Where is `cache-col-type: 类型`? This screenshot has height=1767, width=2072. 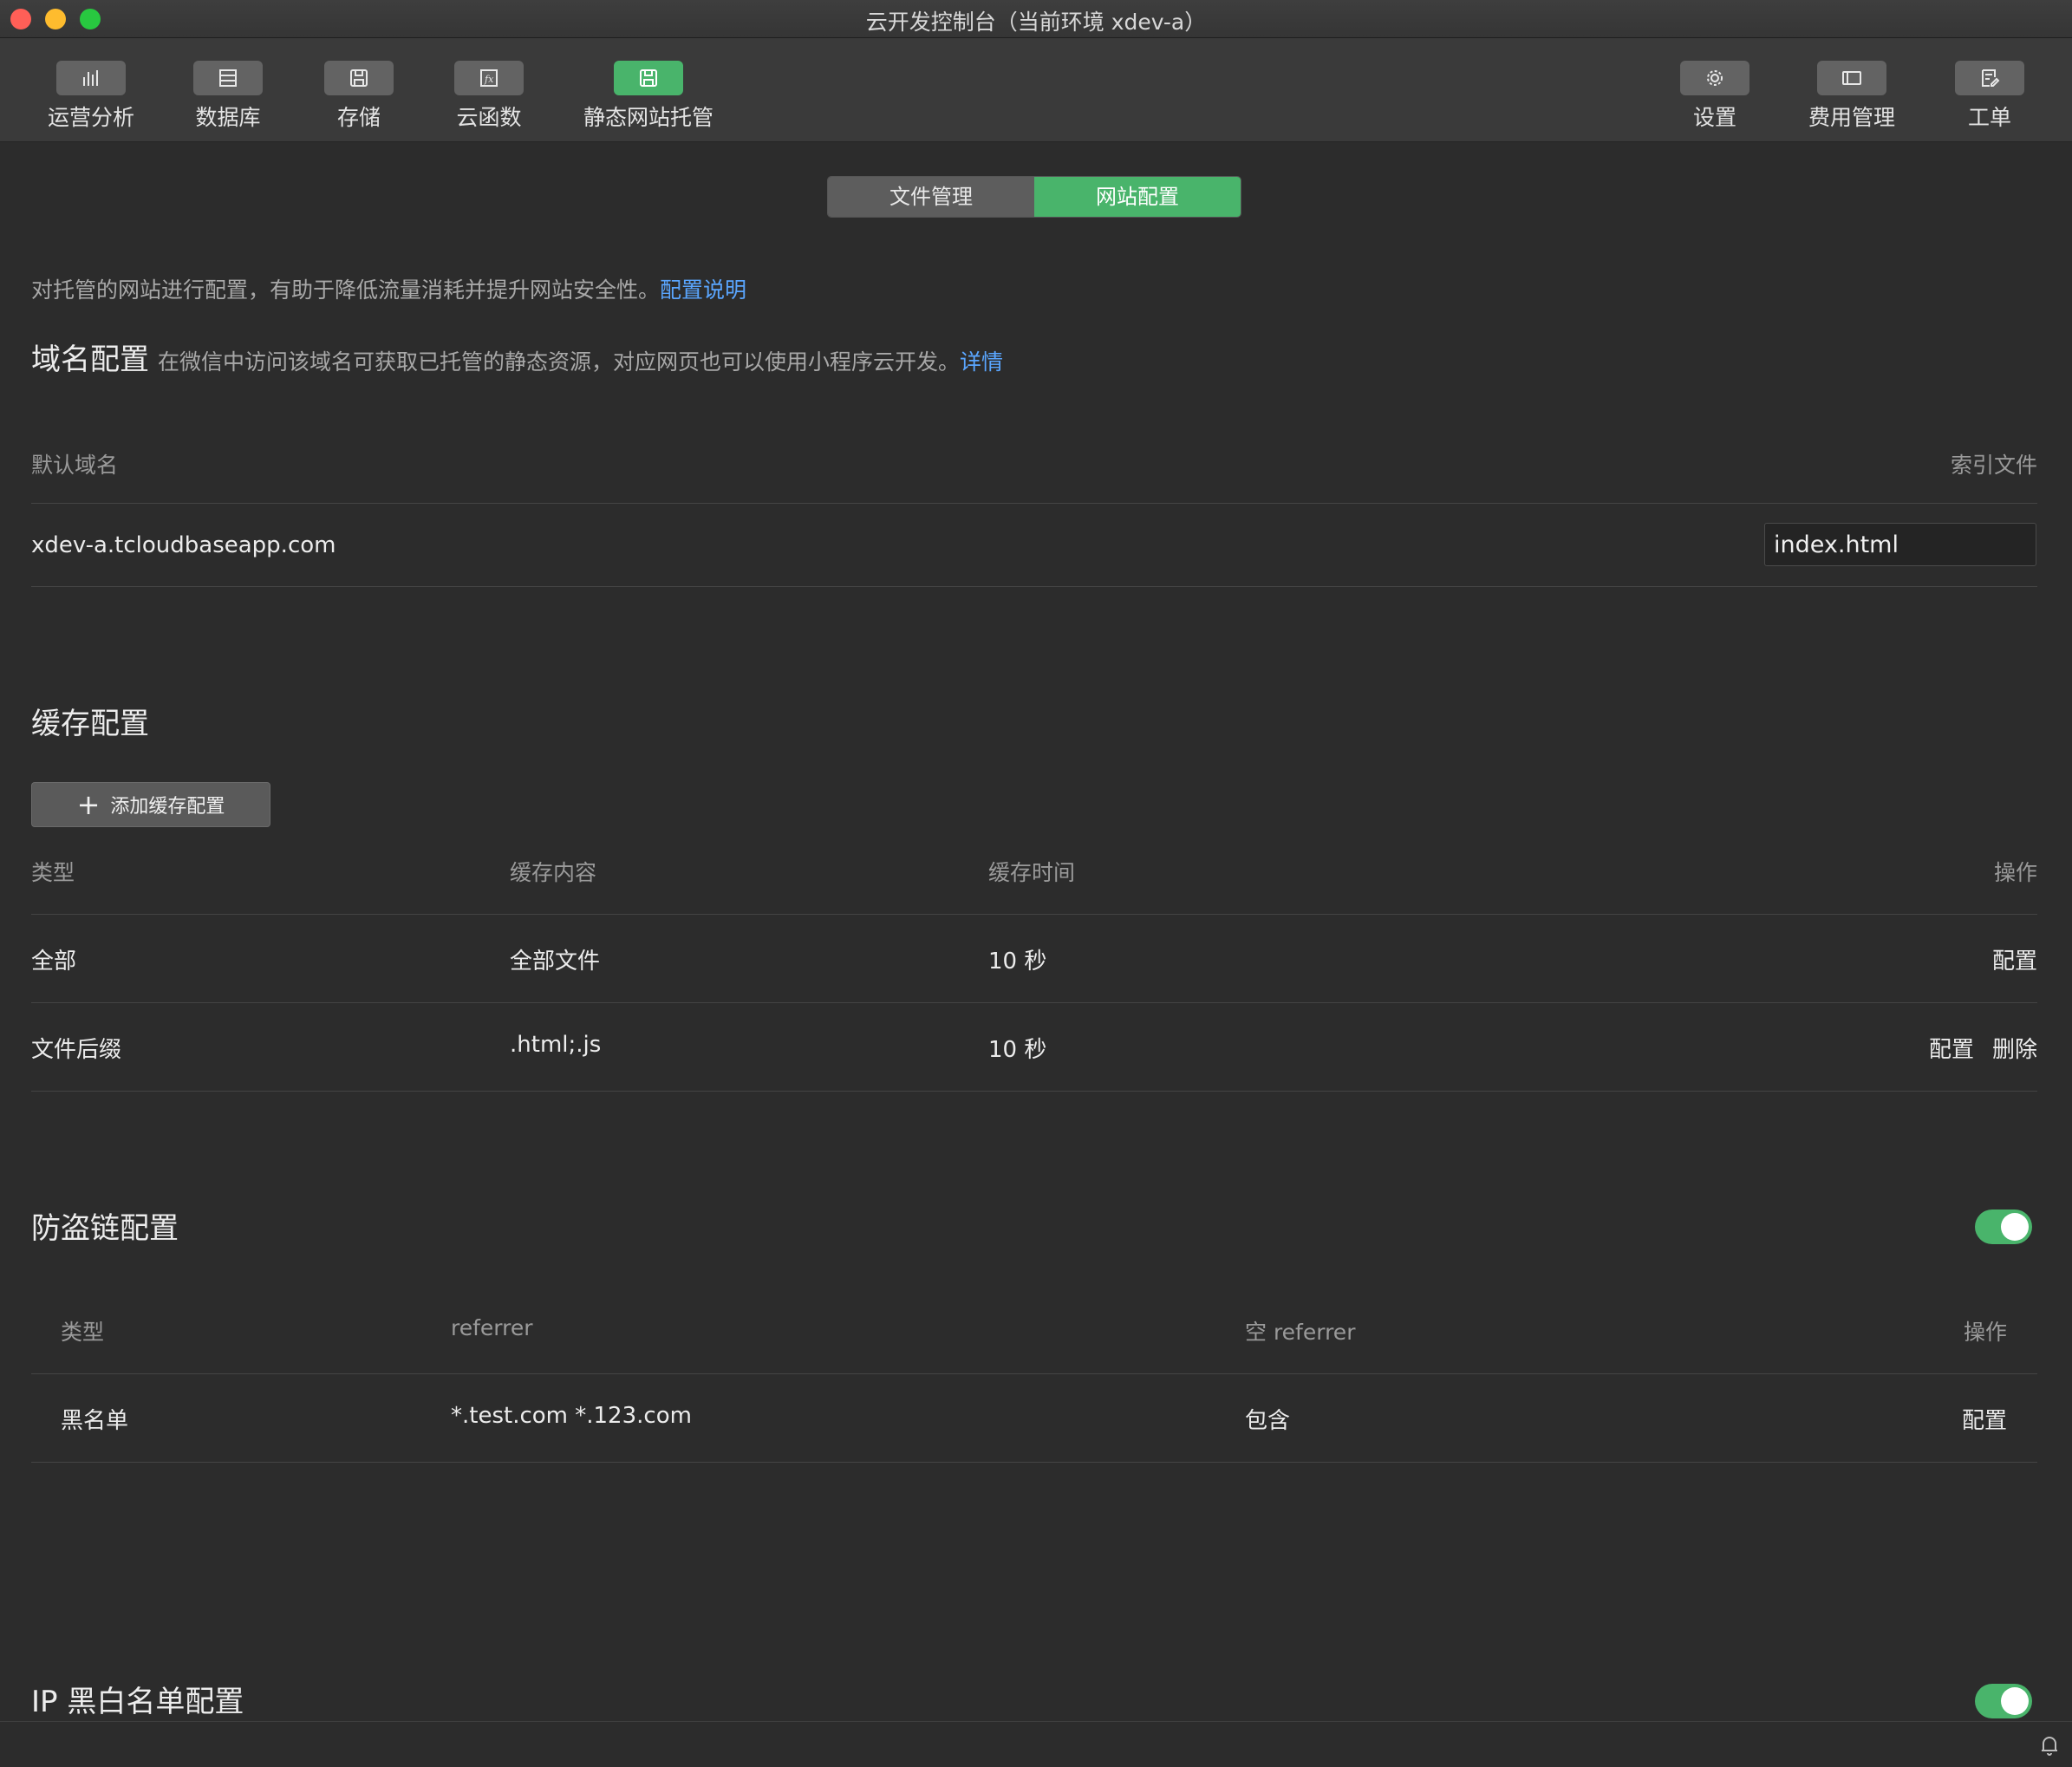 cache-col-type: 类型 is located at coordinates (53, 872).